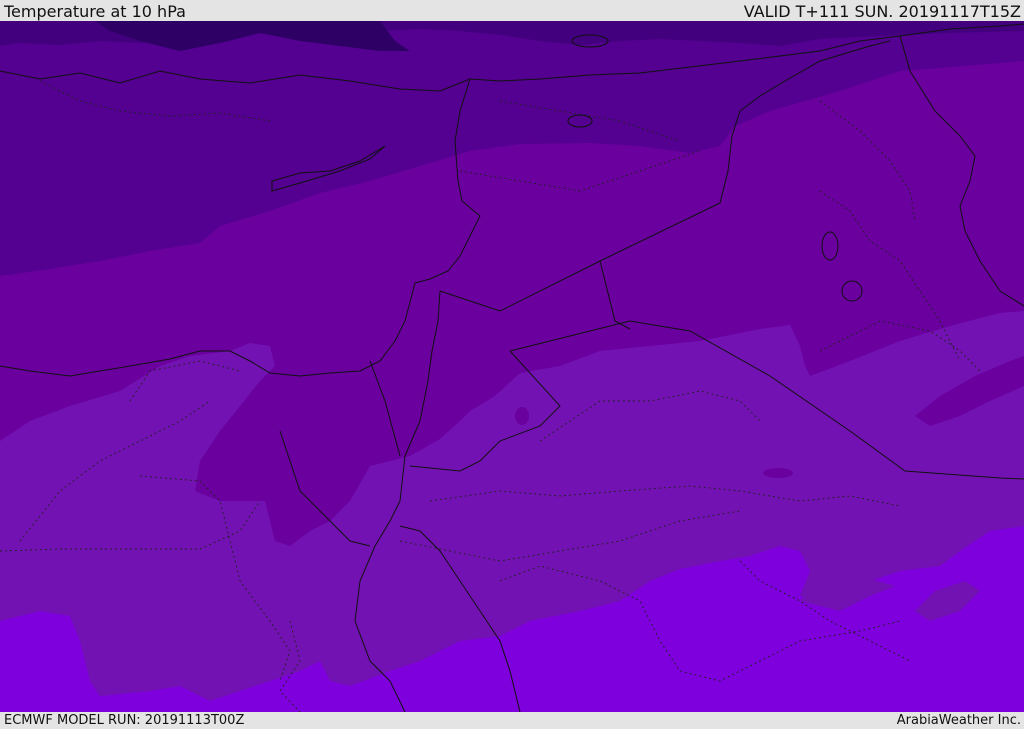  What do you see at coordinates (958, 720) in the screenshot?
I see `credit: ArabiaWeather Inc.` at bounding box center [958, 720].